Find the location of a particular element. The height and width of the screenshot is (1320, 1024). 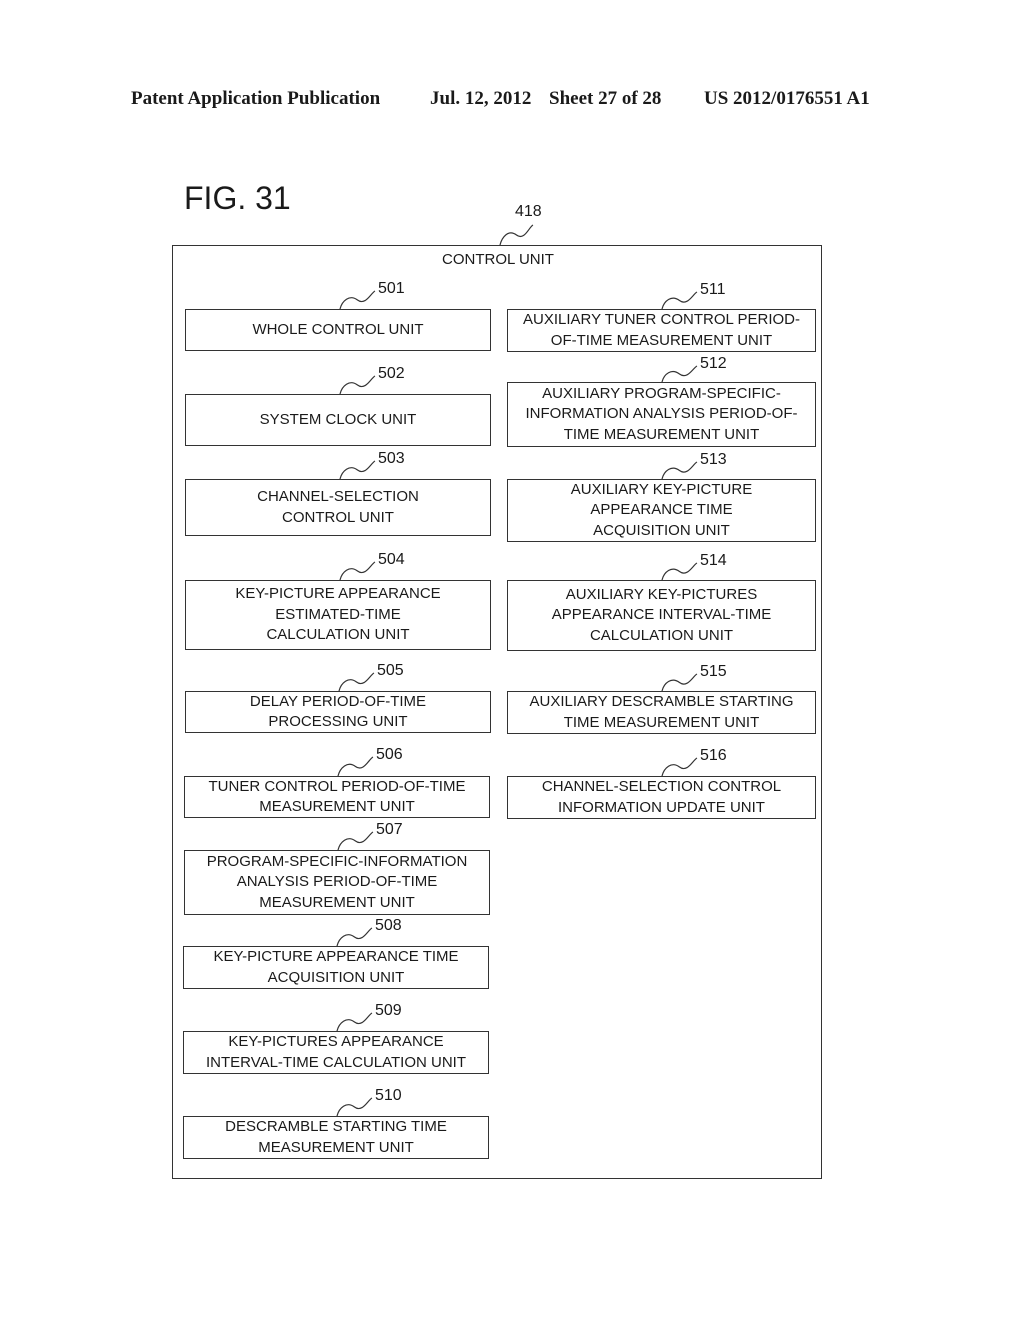

publication-date: Jul. 12, 2012 is located at coordinates (481, 98).